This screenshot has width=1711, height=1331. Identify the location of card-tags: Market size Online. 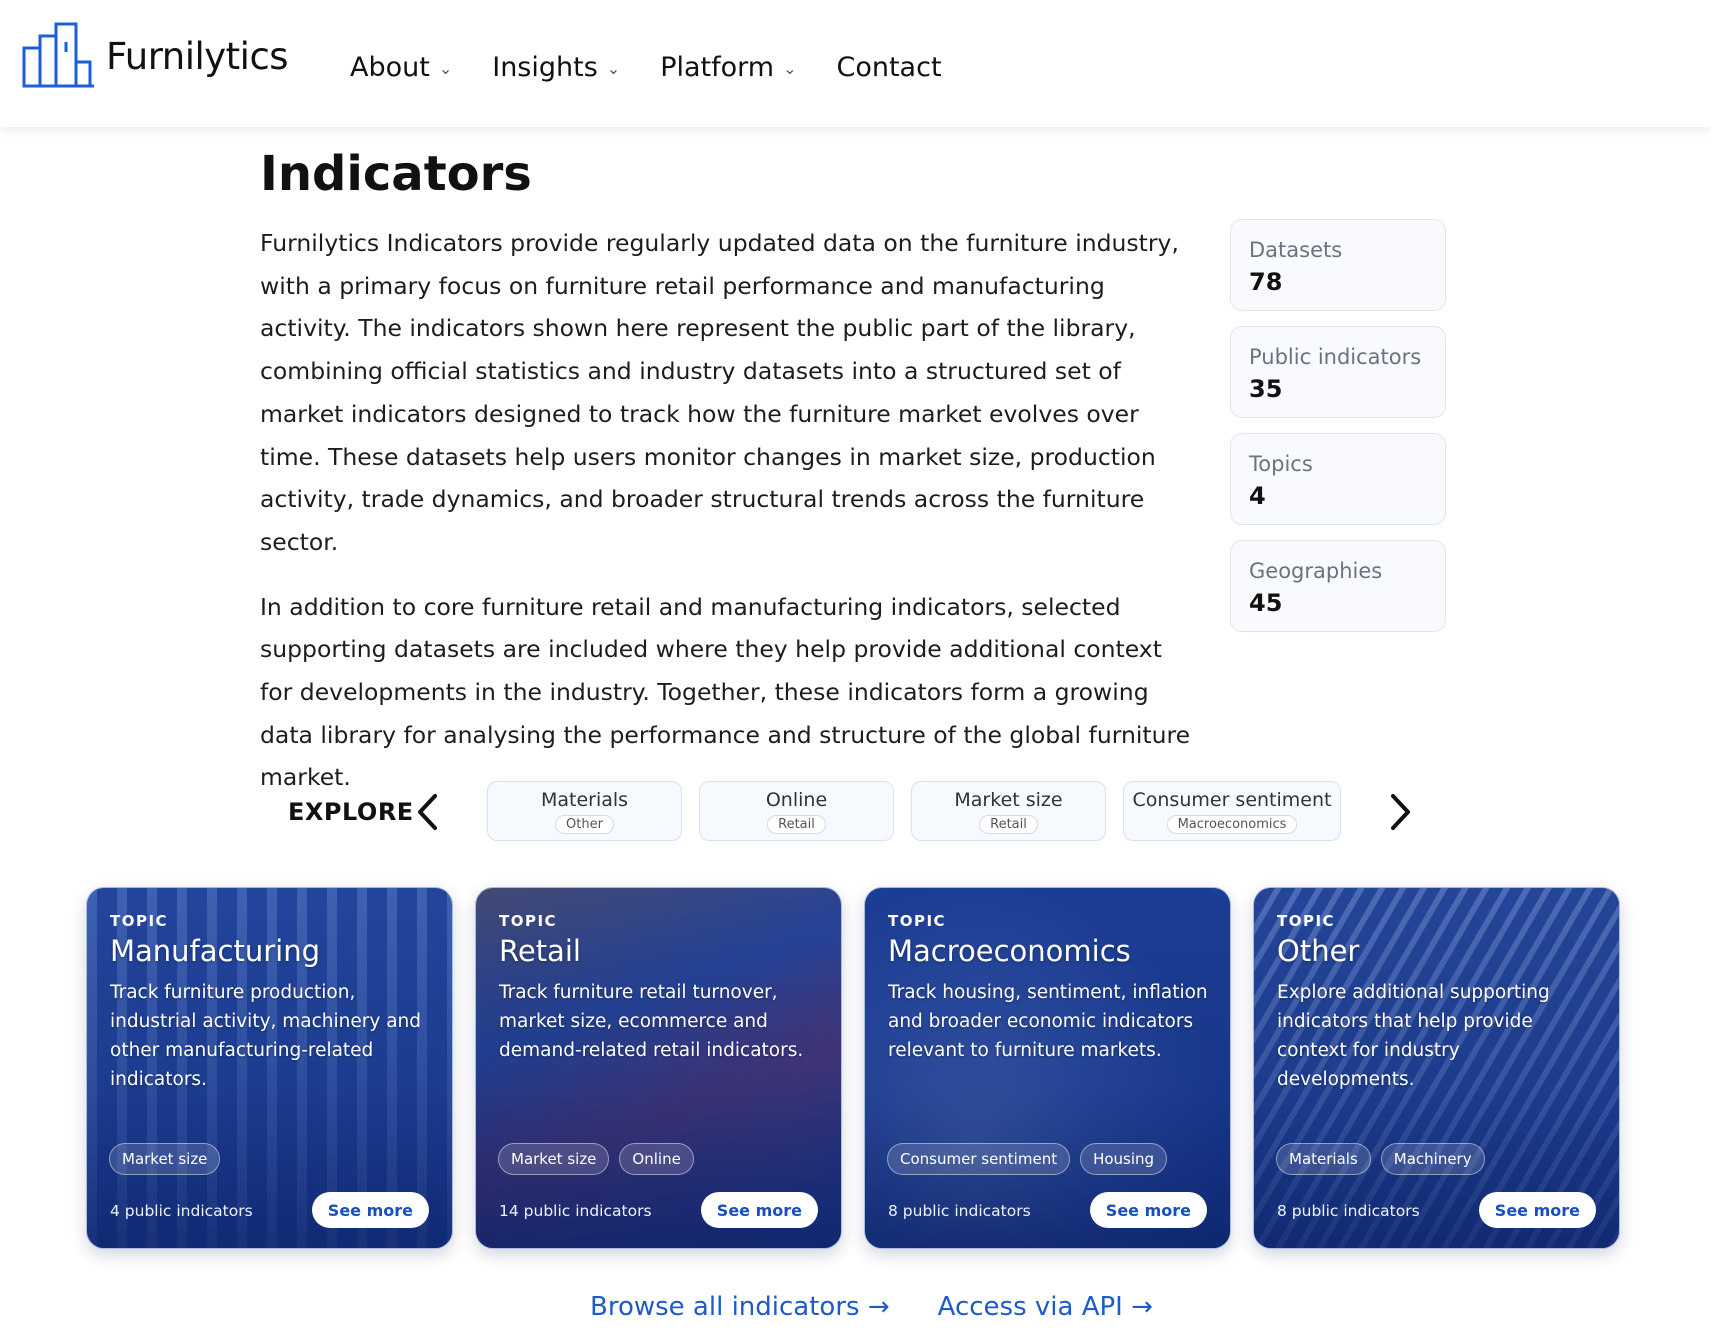
(596, 1159).